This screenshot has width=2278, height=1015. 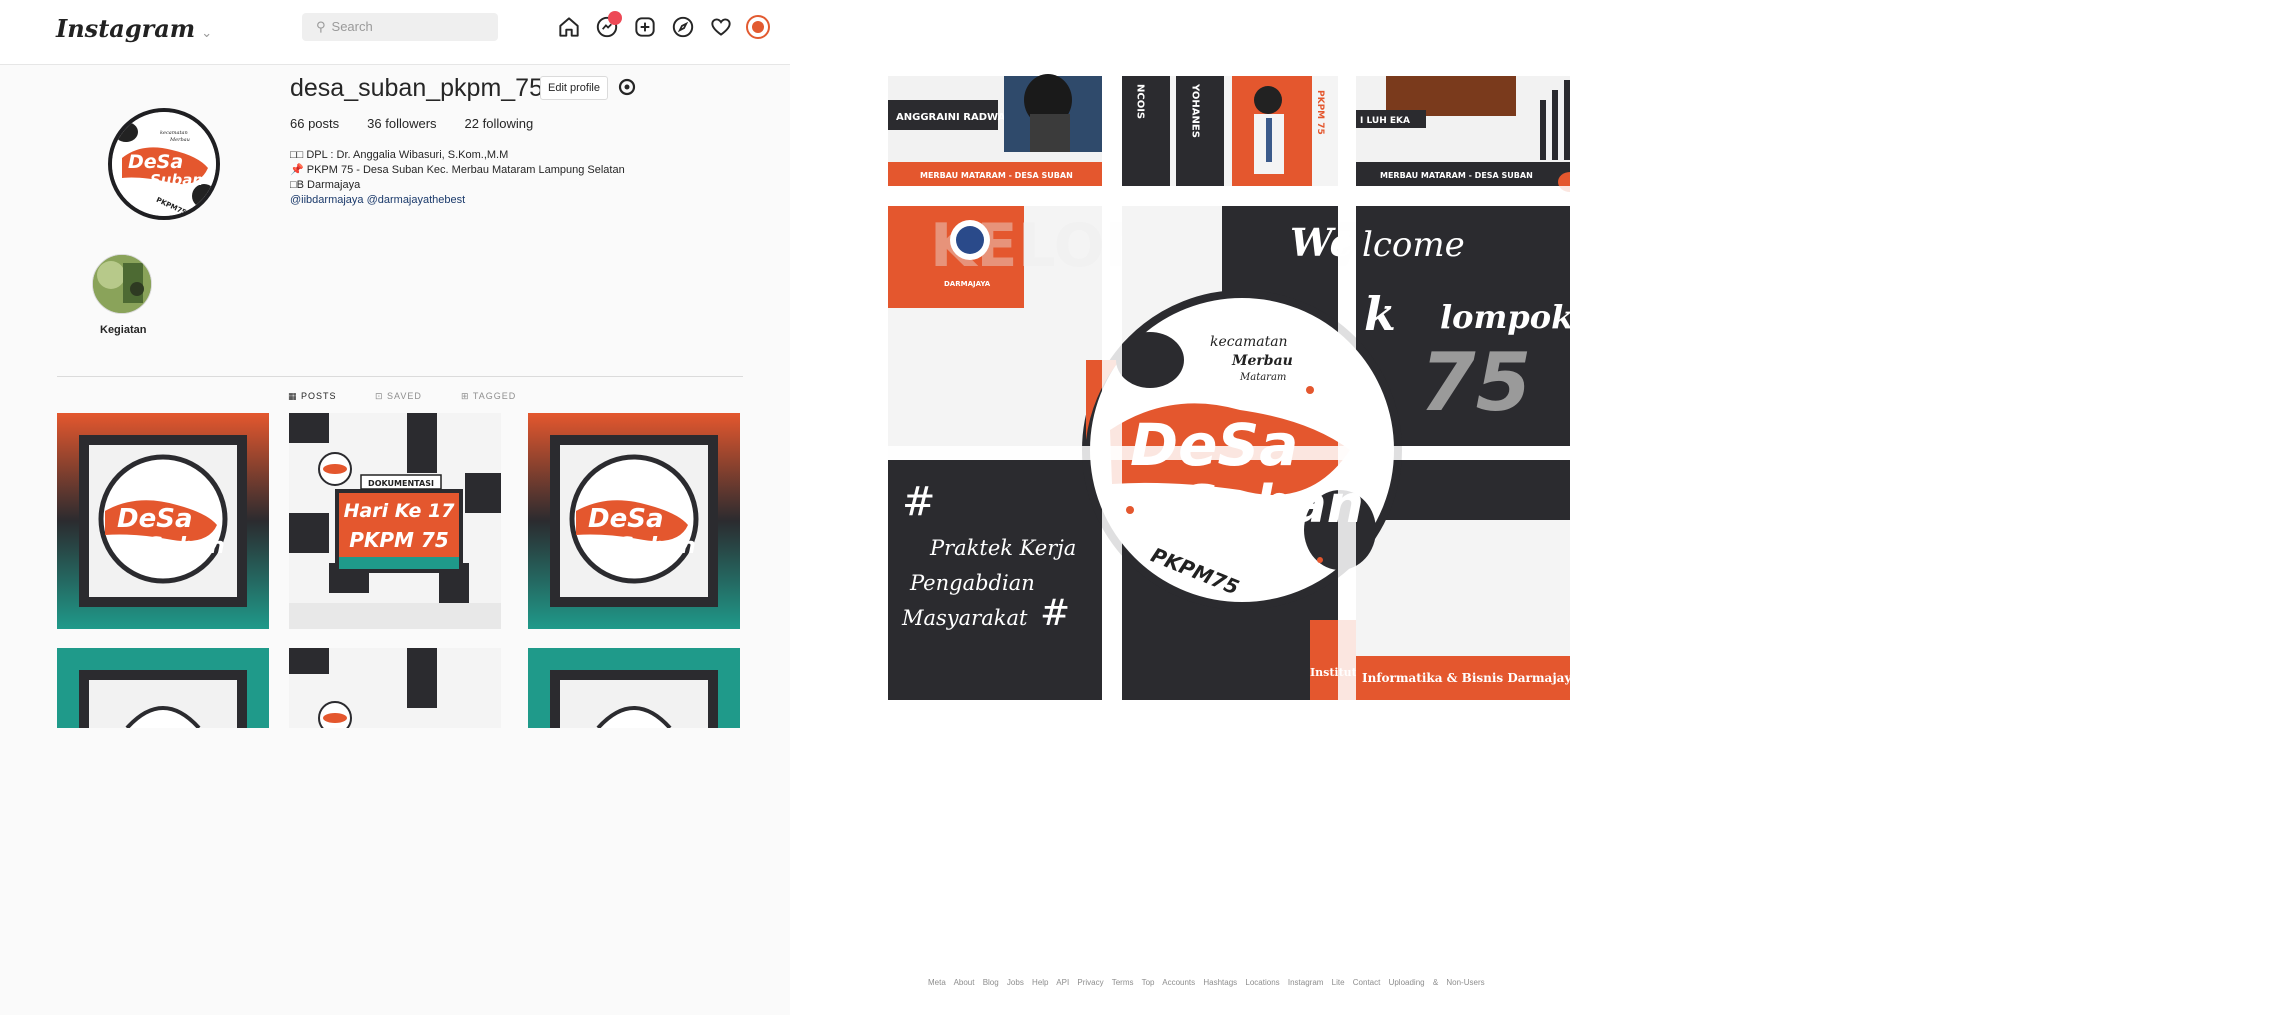 I want to click on story-highlight, so click(x=122, y=284).